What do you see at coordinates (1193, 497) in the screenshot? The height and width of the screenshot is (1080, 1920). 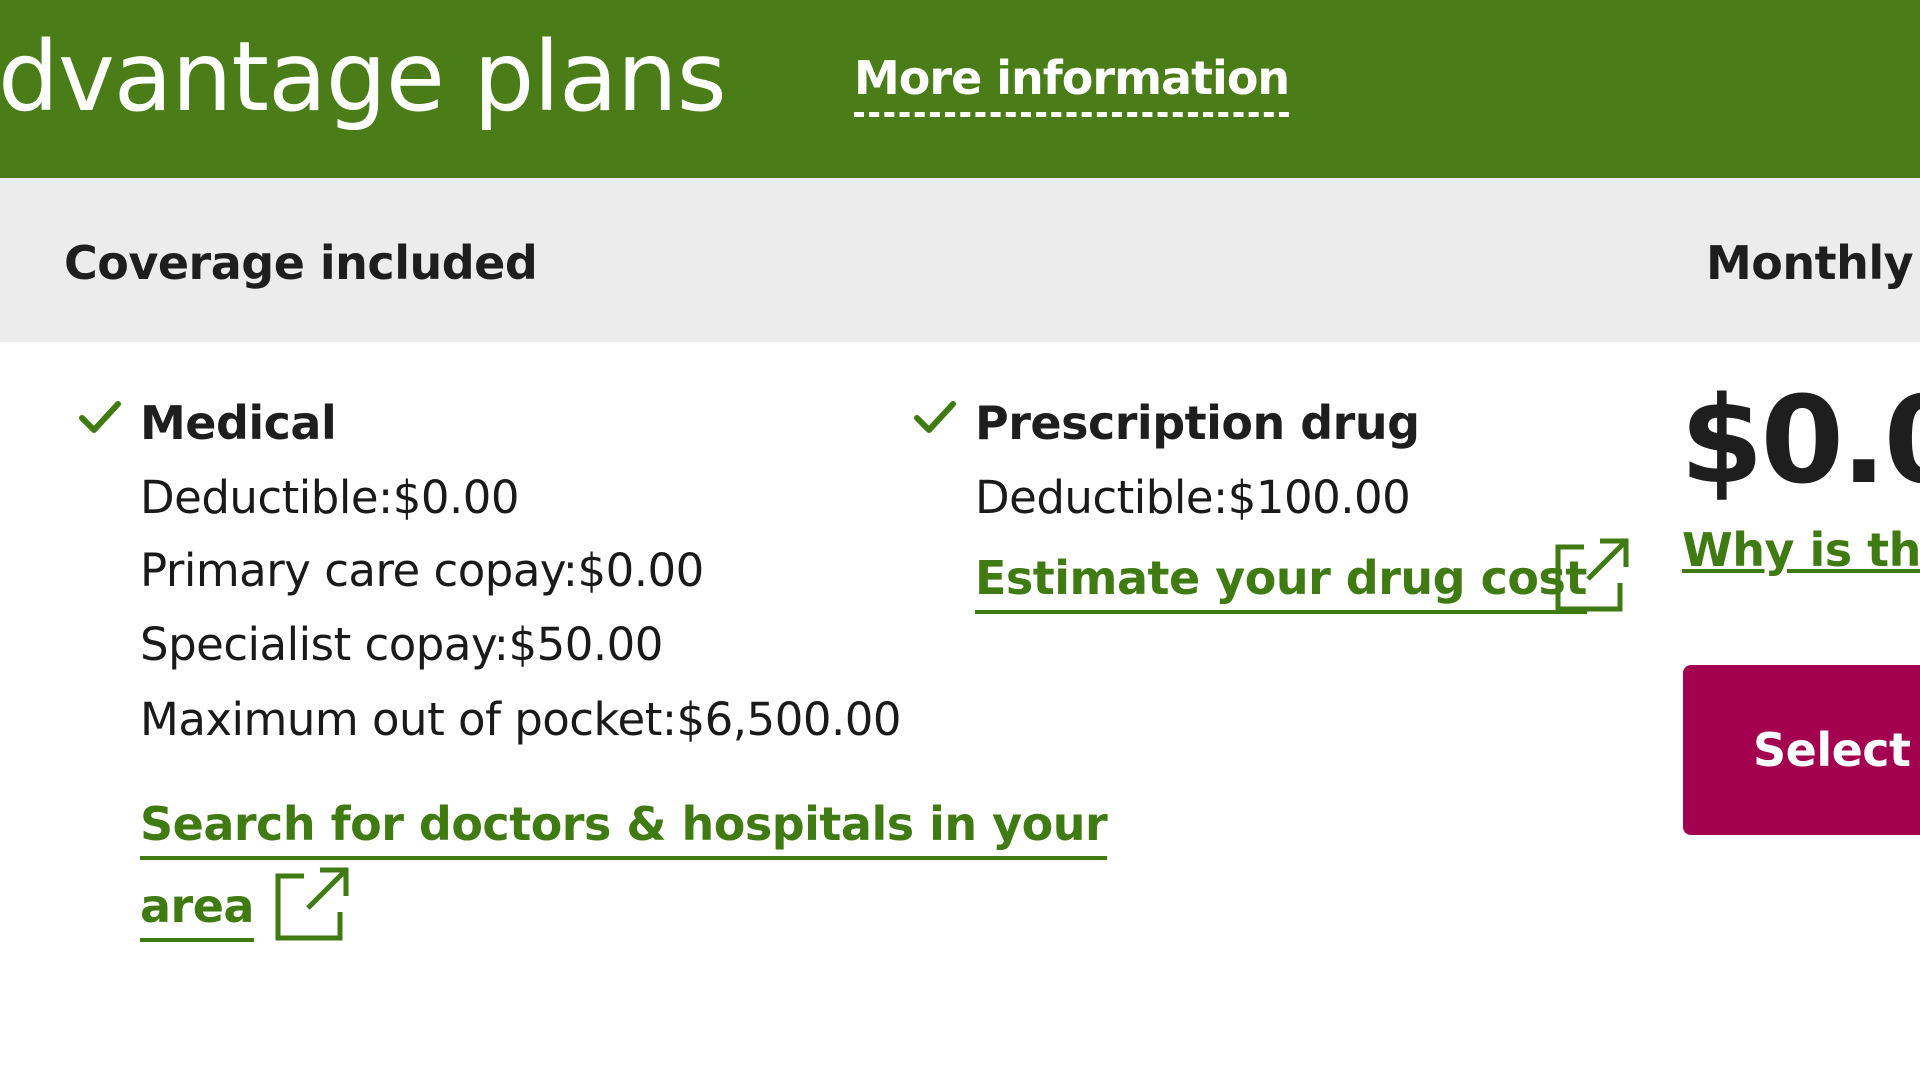 I see `prescription-deductible: Deductible:$100.00` at bounding box center [1193, 497].